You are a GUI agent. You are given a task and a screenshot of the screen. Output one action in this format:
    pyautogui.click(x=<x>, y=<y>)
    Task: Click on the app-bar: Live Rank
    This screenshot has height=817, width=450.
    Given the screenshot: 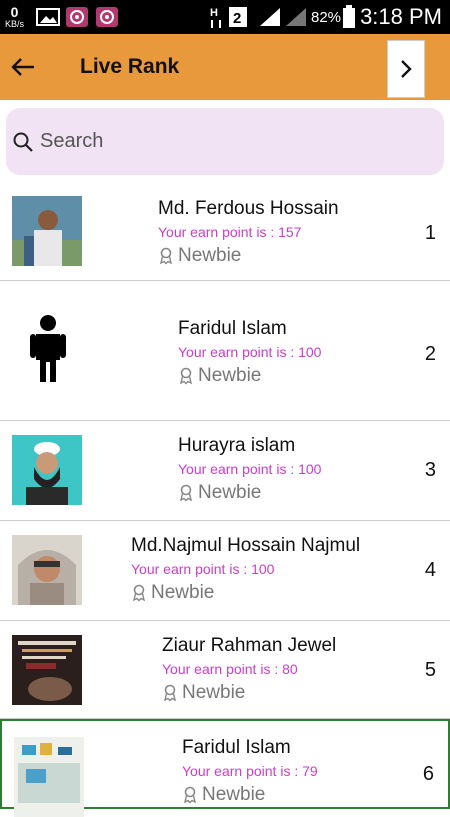 What is the action you would take?
    pyautogui.click(x=225, y=67)
    